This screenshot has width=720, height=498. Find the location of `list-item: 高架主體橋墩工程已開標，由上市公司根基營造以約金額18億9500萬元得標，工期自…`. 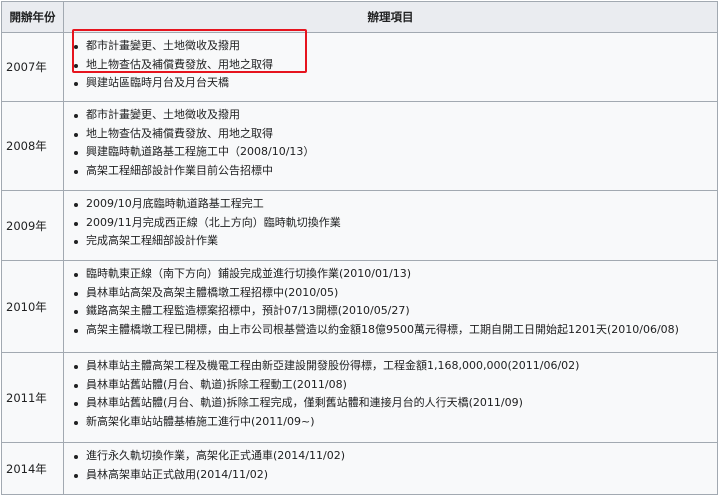

list-item: 高架主體橋墩工程已開標，由上市公司根基營造以約金額18億9500萬元得標，工期自… is located at coordinates (391, 330).